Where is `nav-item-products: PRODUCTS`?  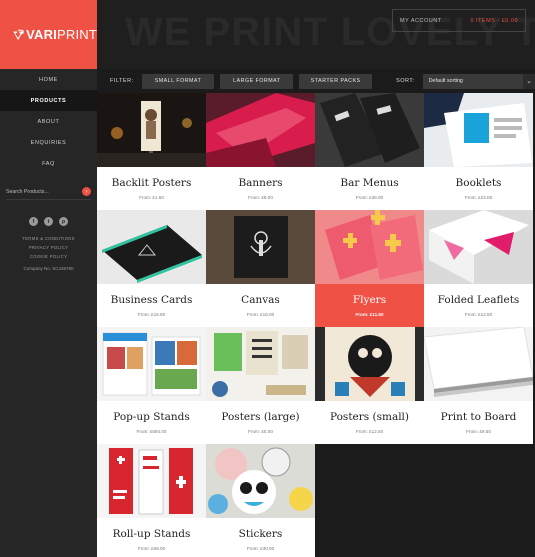
nav-item-products: PRODUCTS is located at coordinates (48, 100).